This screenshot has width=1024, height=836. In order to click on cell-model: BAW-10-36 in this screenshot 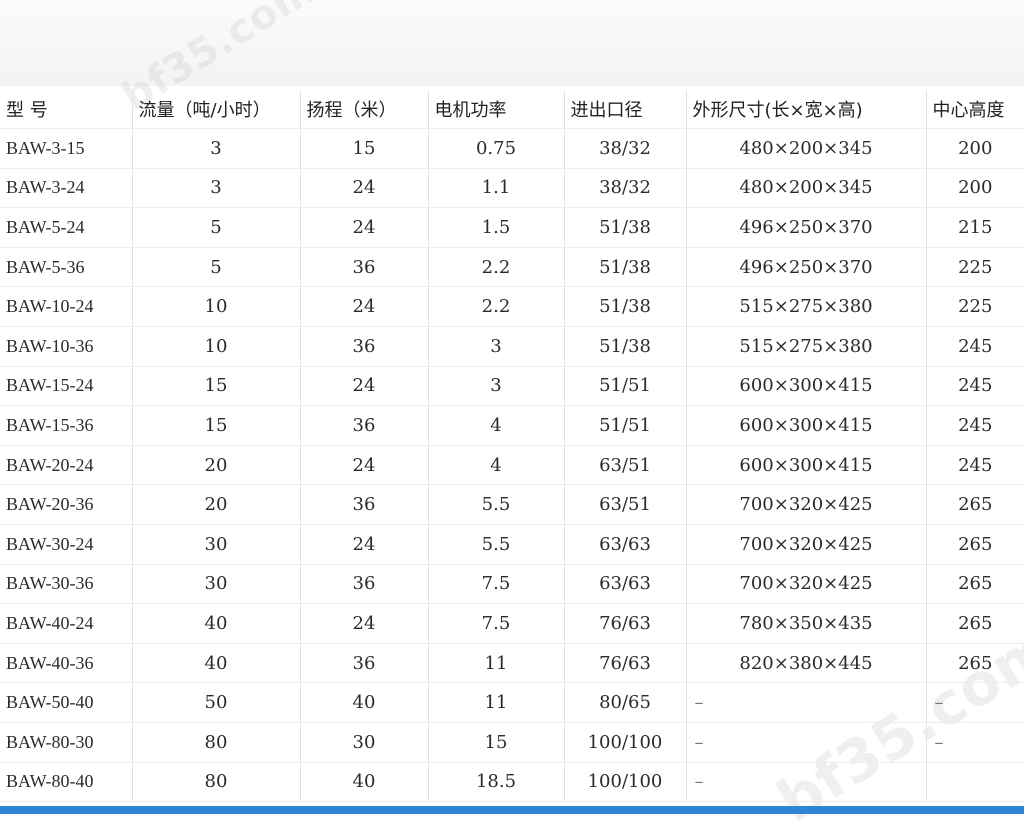, I will do `click(66, 346)`.